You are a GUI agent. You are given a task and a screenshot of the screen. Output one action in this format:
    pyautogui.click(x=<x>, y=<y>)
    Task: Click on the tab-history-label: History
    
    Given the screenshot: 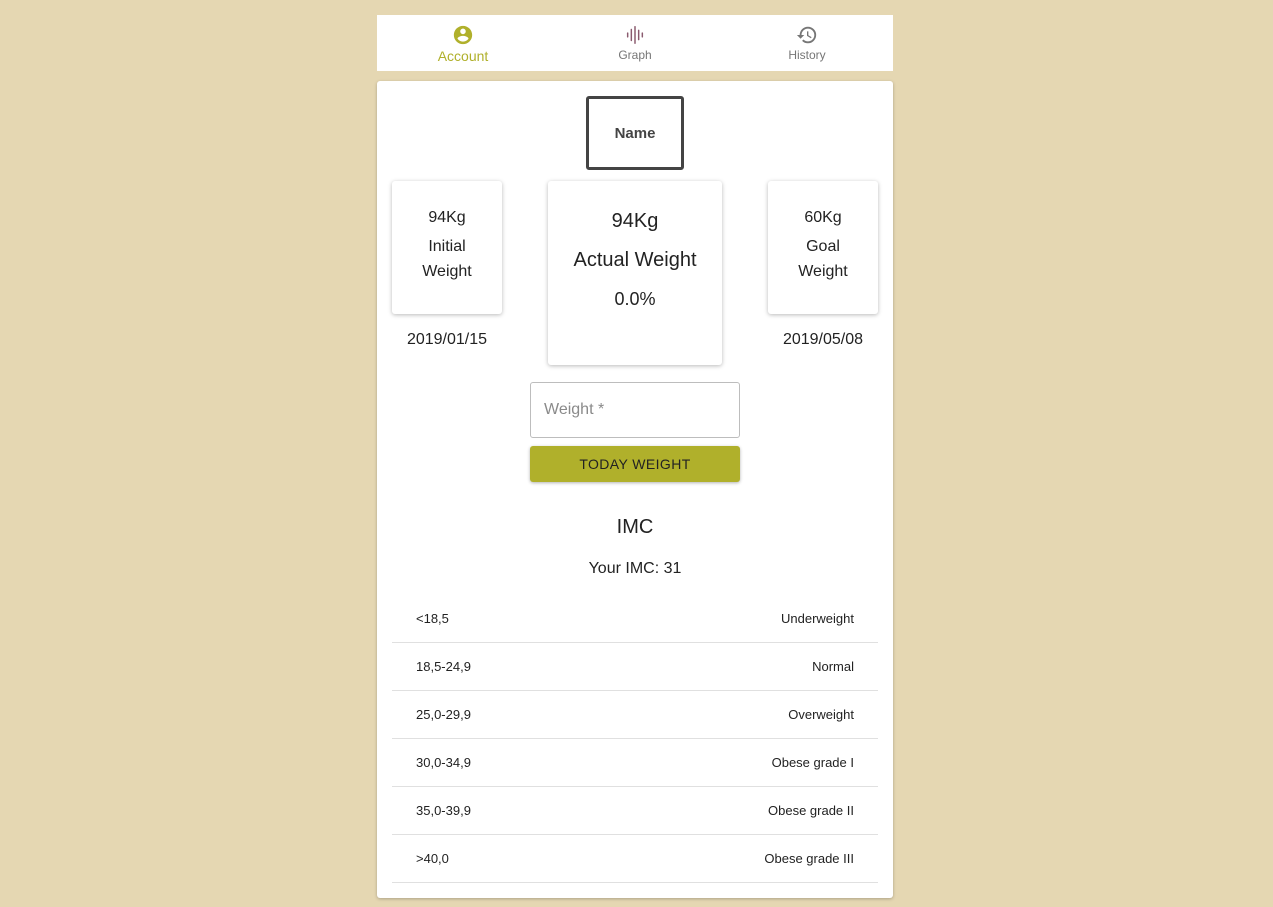 What is the action you would take?
    pyautogui.click(x=807, y=55)
    